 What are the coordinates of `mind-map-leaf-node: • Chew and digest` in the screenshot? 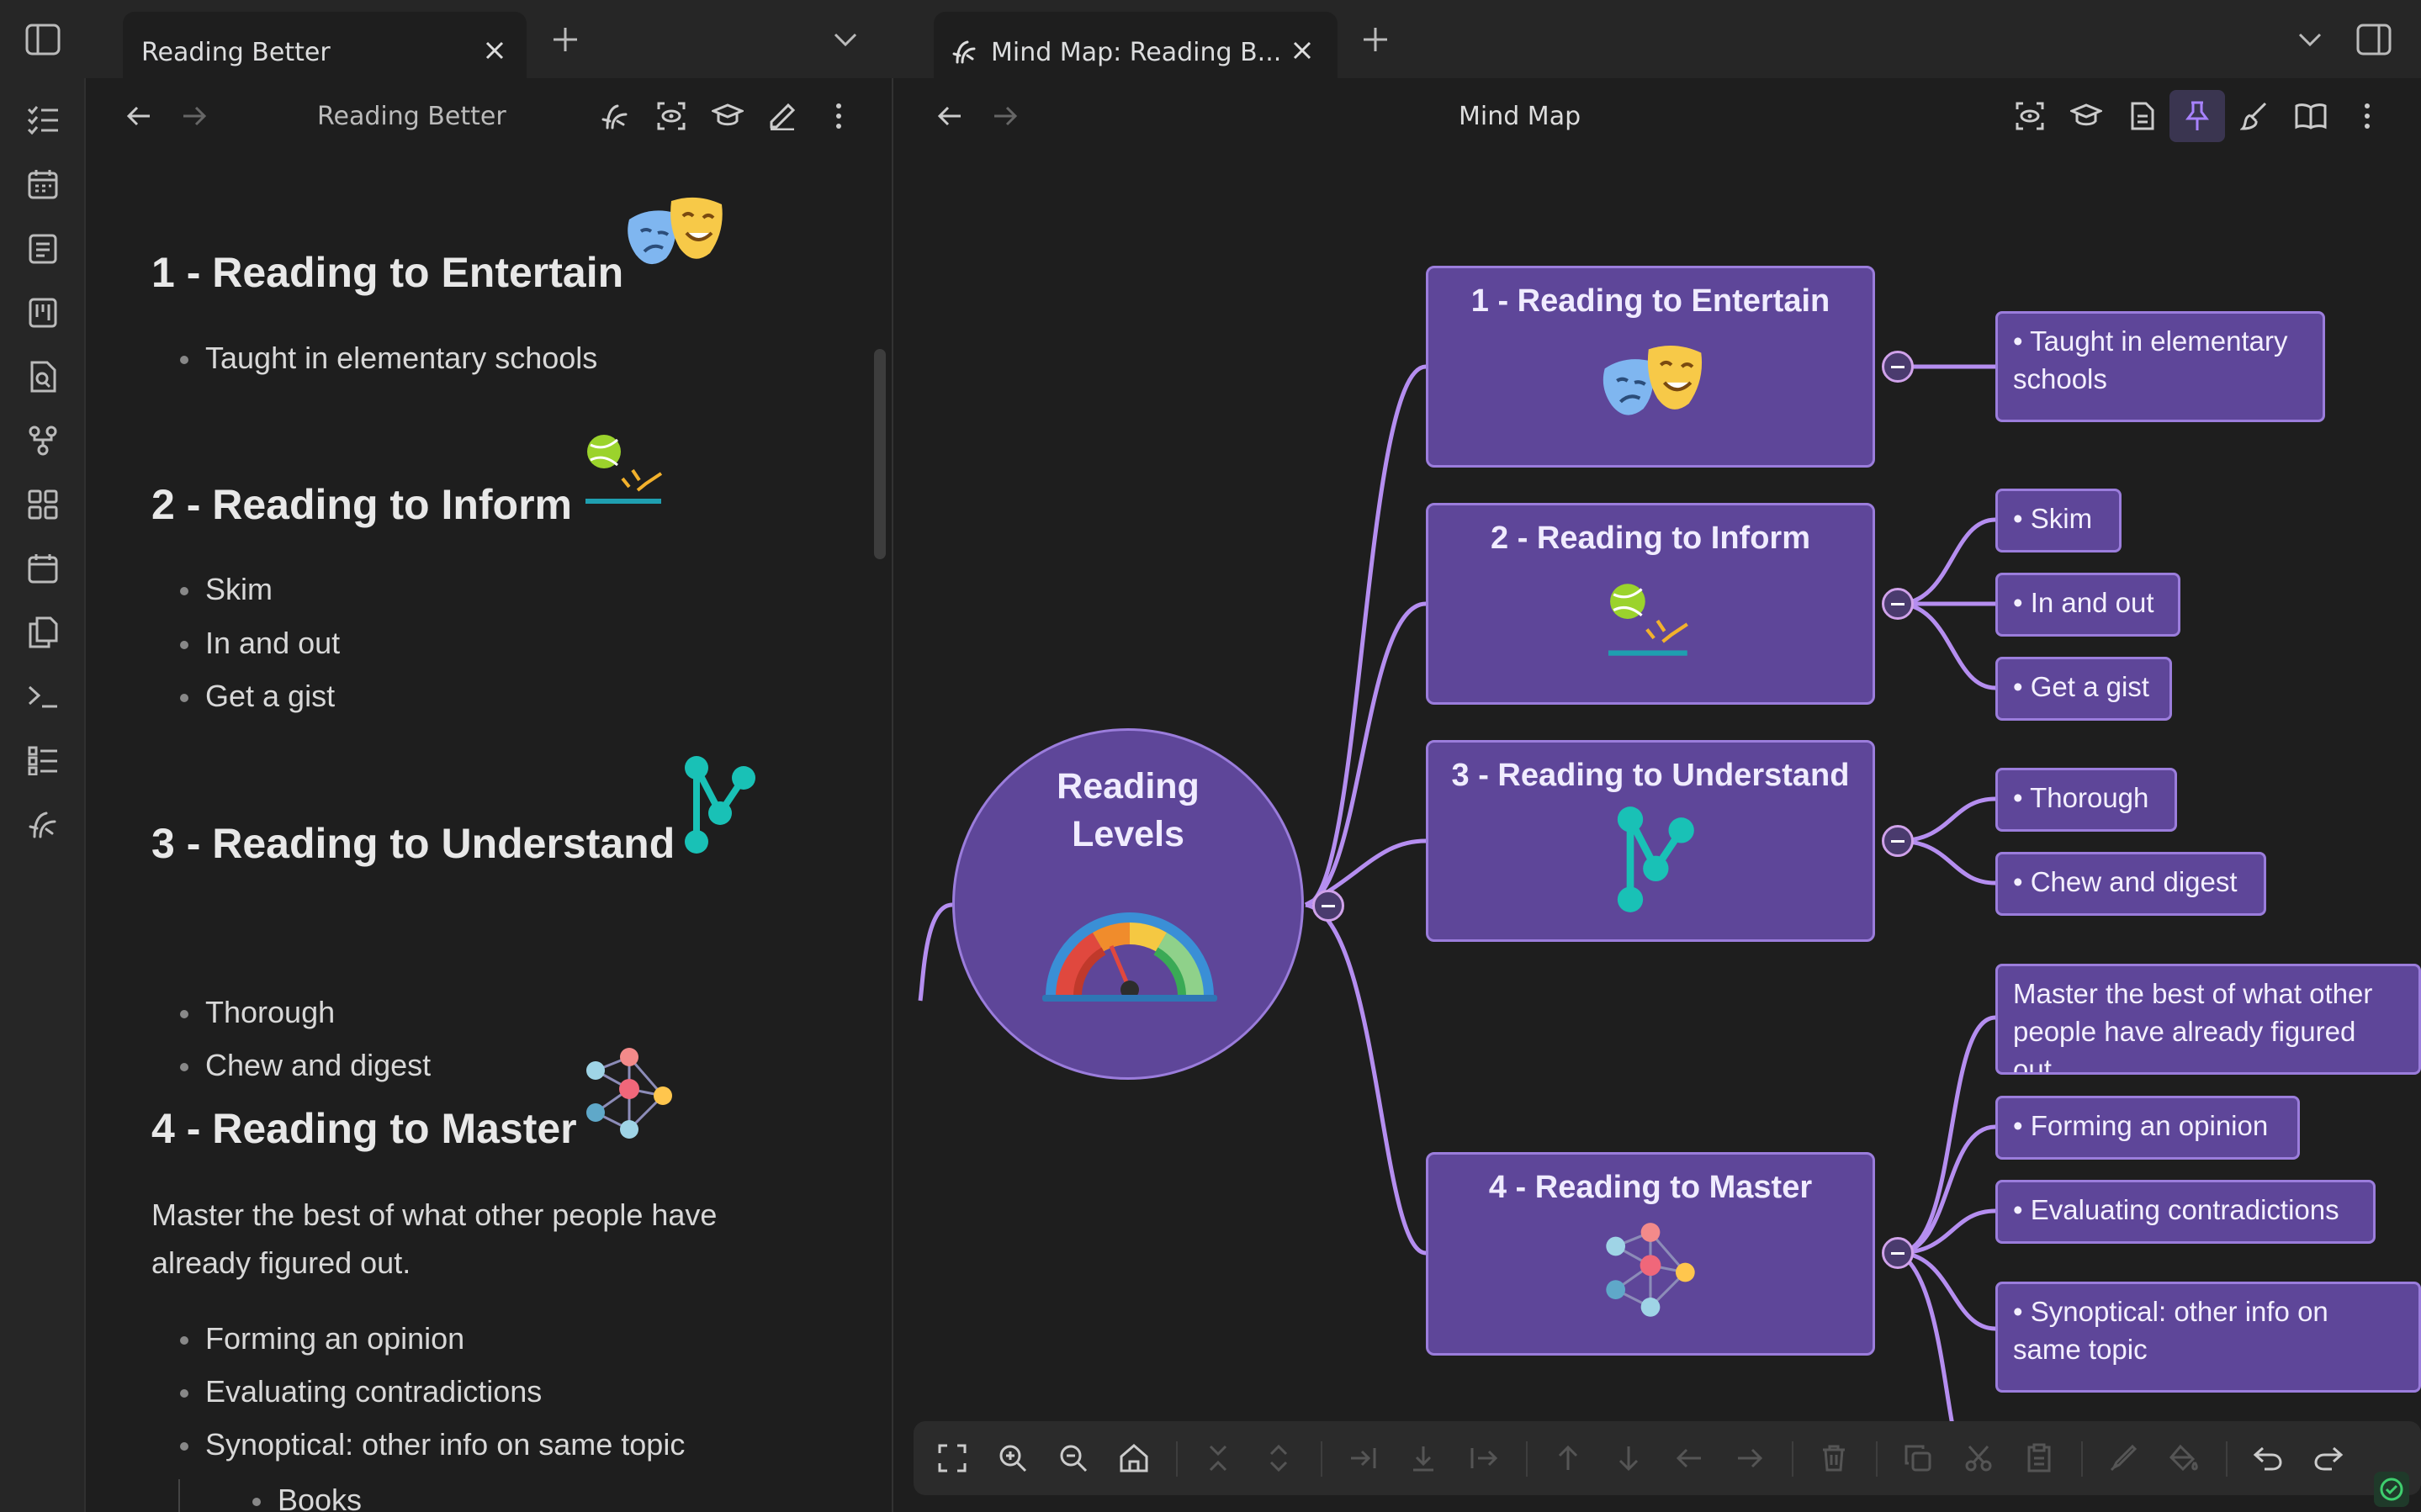 It's located at (2131, 884).